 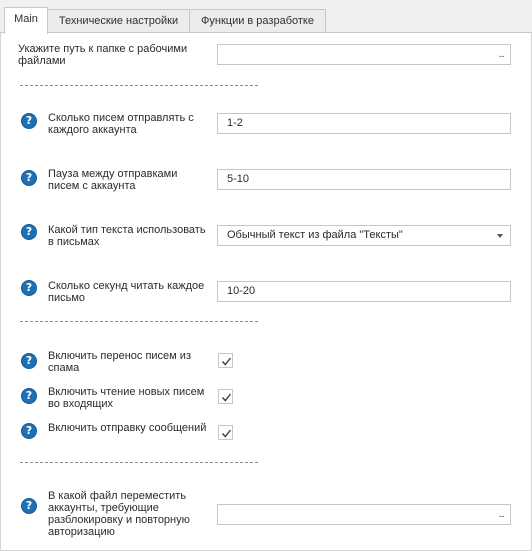 What do you see at coordinates (127, 428) in the screenshot?
I see `send-messages-label: Включить отправку сообщений` at bounding box center [127, 428].